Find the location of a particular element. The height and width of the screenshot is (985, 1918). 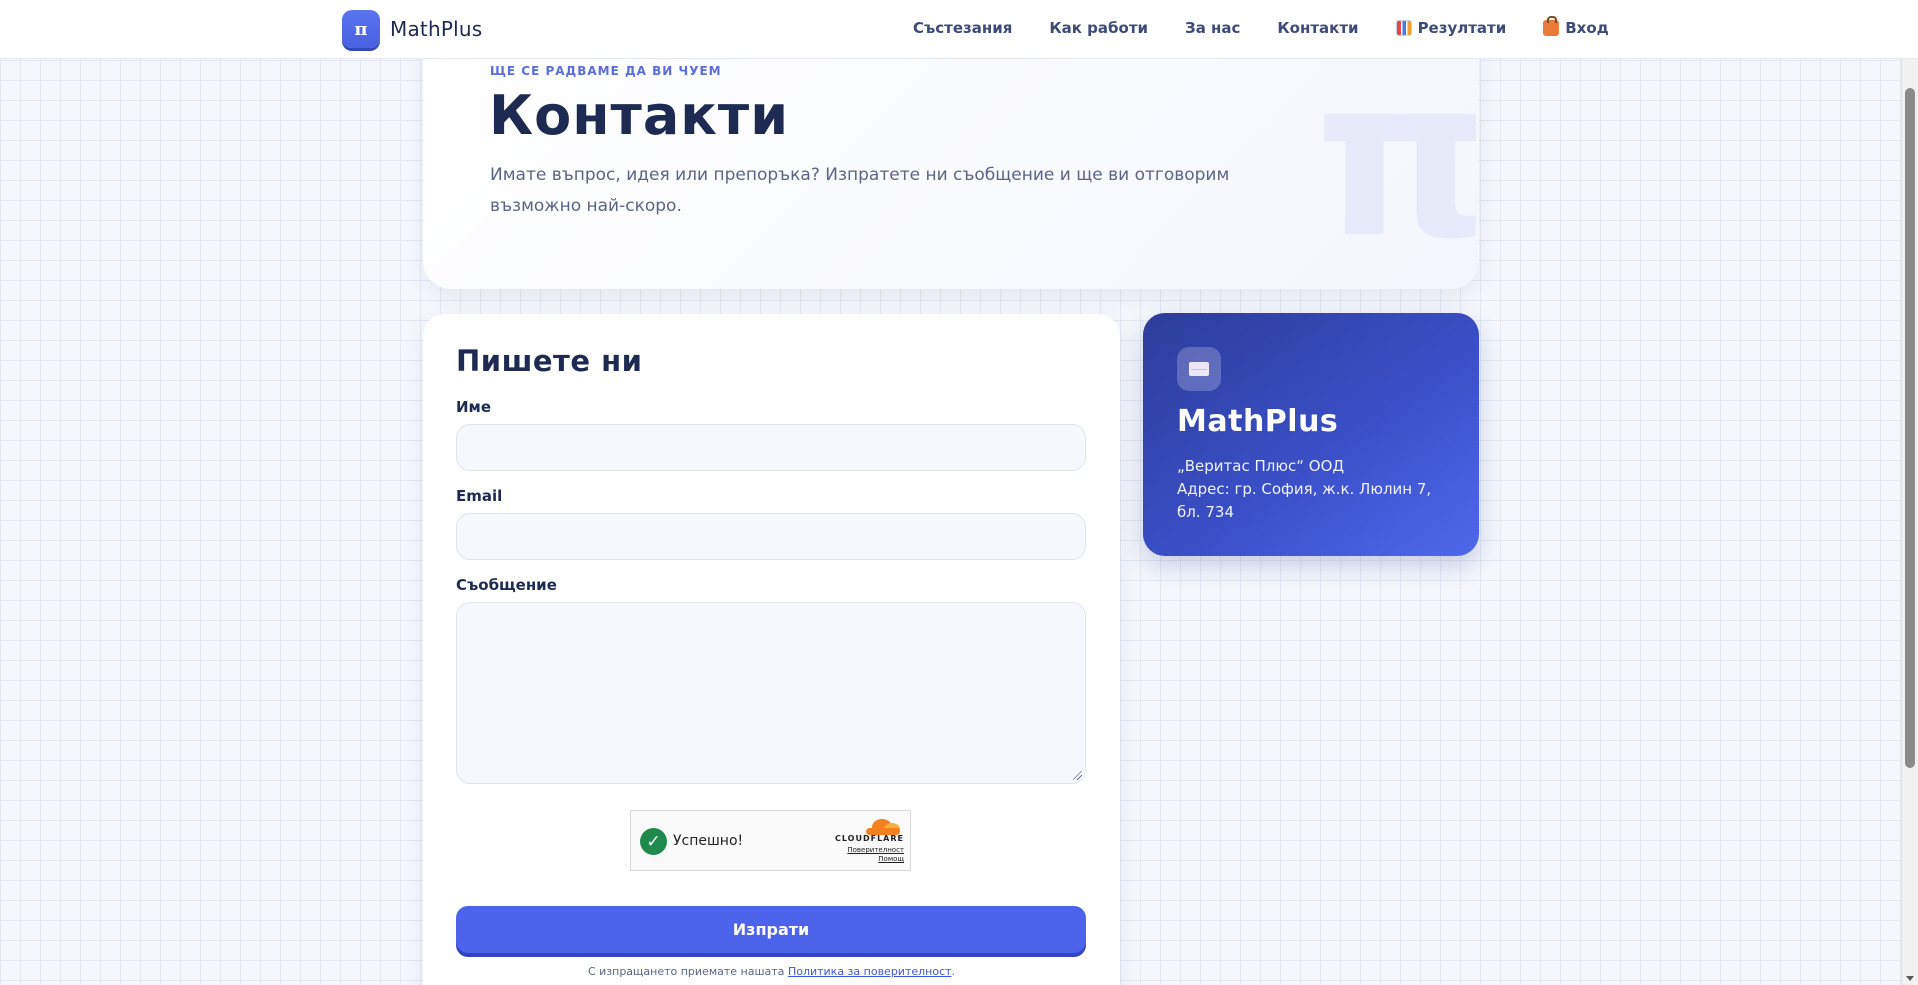

nav-item-label: Как работи is located at coordinates (1099, 28).